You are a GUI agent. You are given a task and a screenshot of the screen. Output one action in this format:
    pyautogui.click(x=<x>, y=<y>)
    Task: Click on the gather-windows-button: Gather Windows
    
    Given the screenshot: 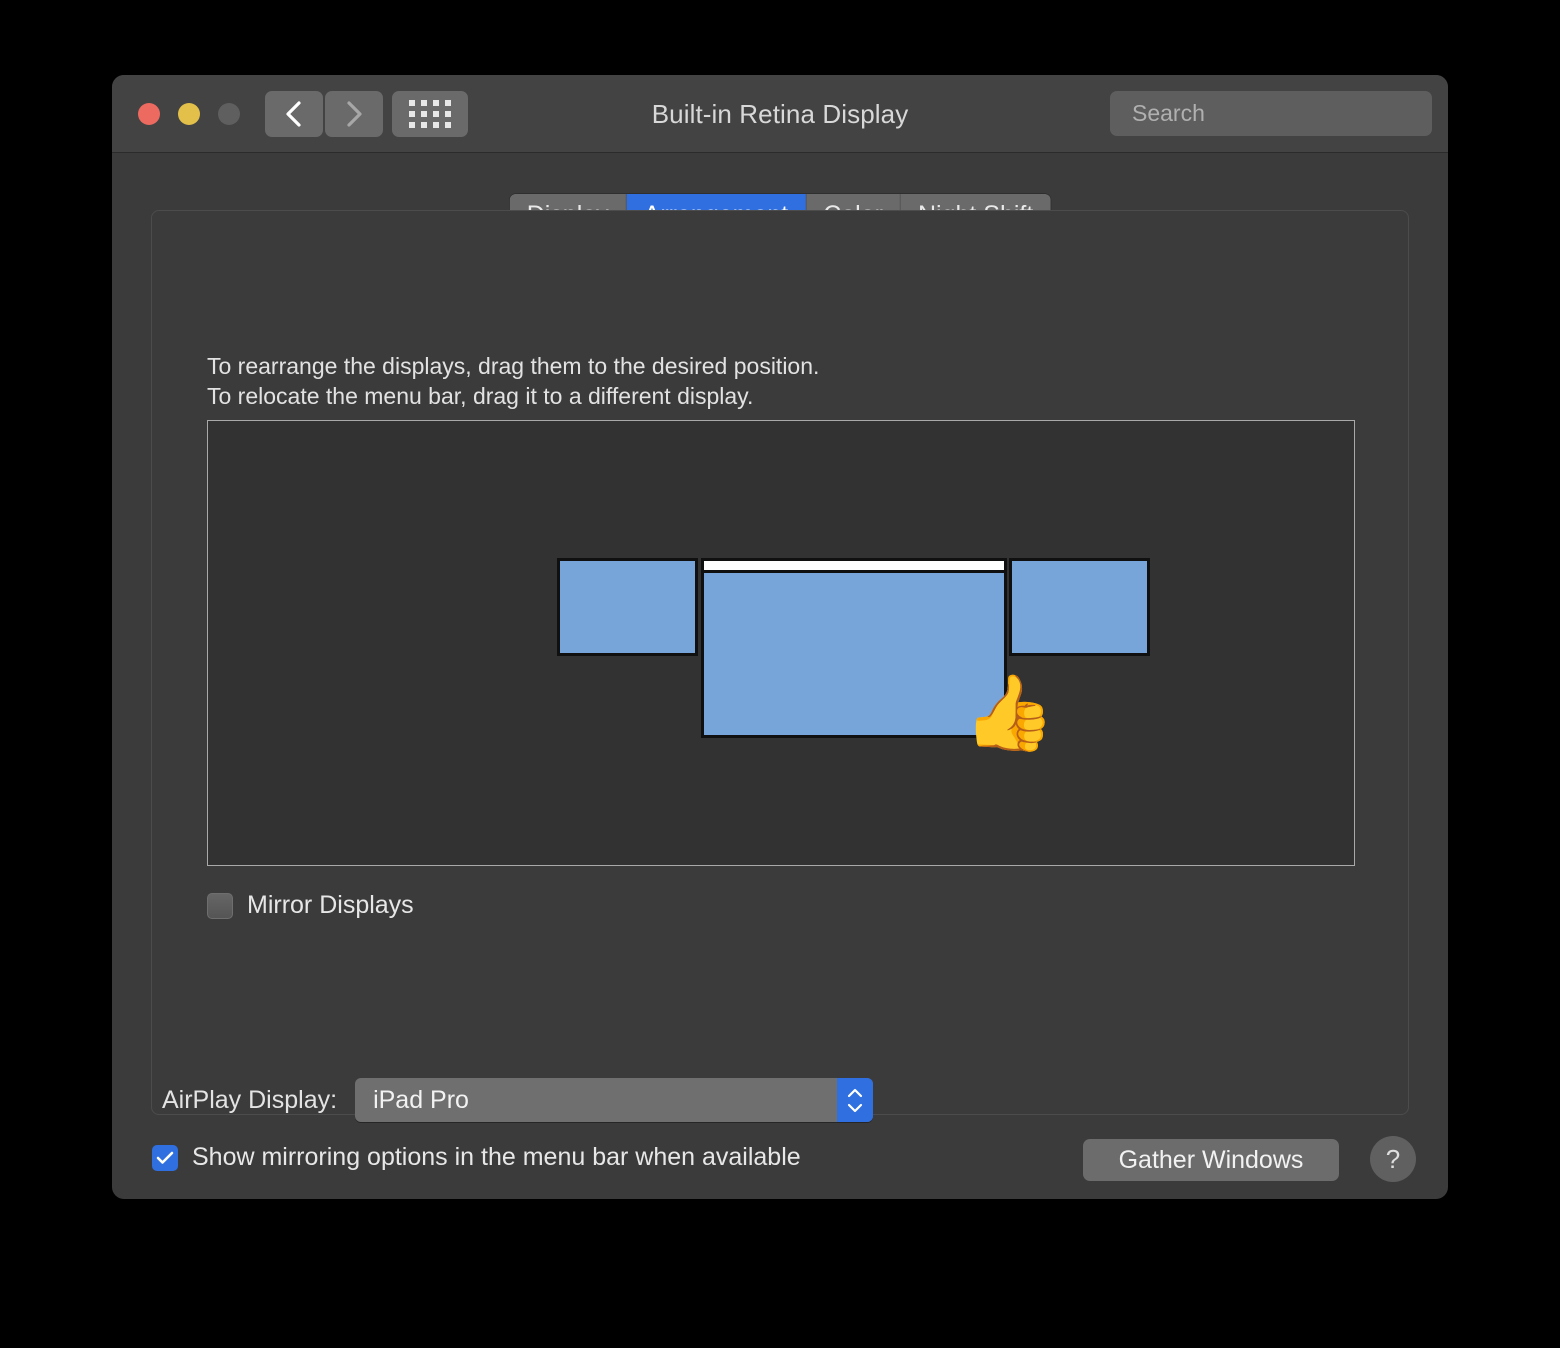 What is the action you would take?
    pyautogui.click(x=1211, y=1160)
    